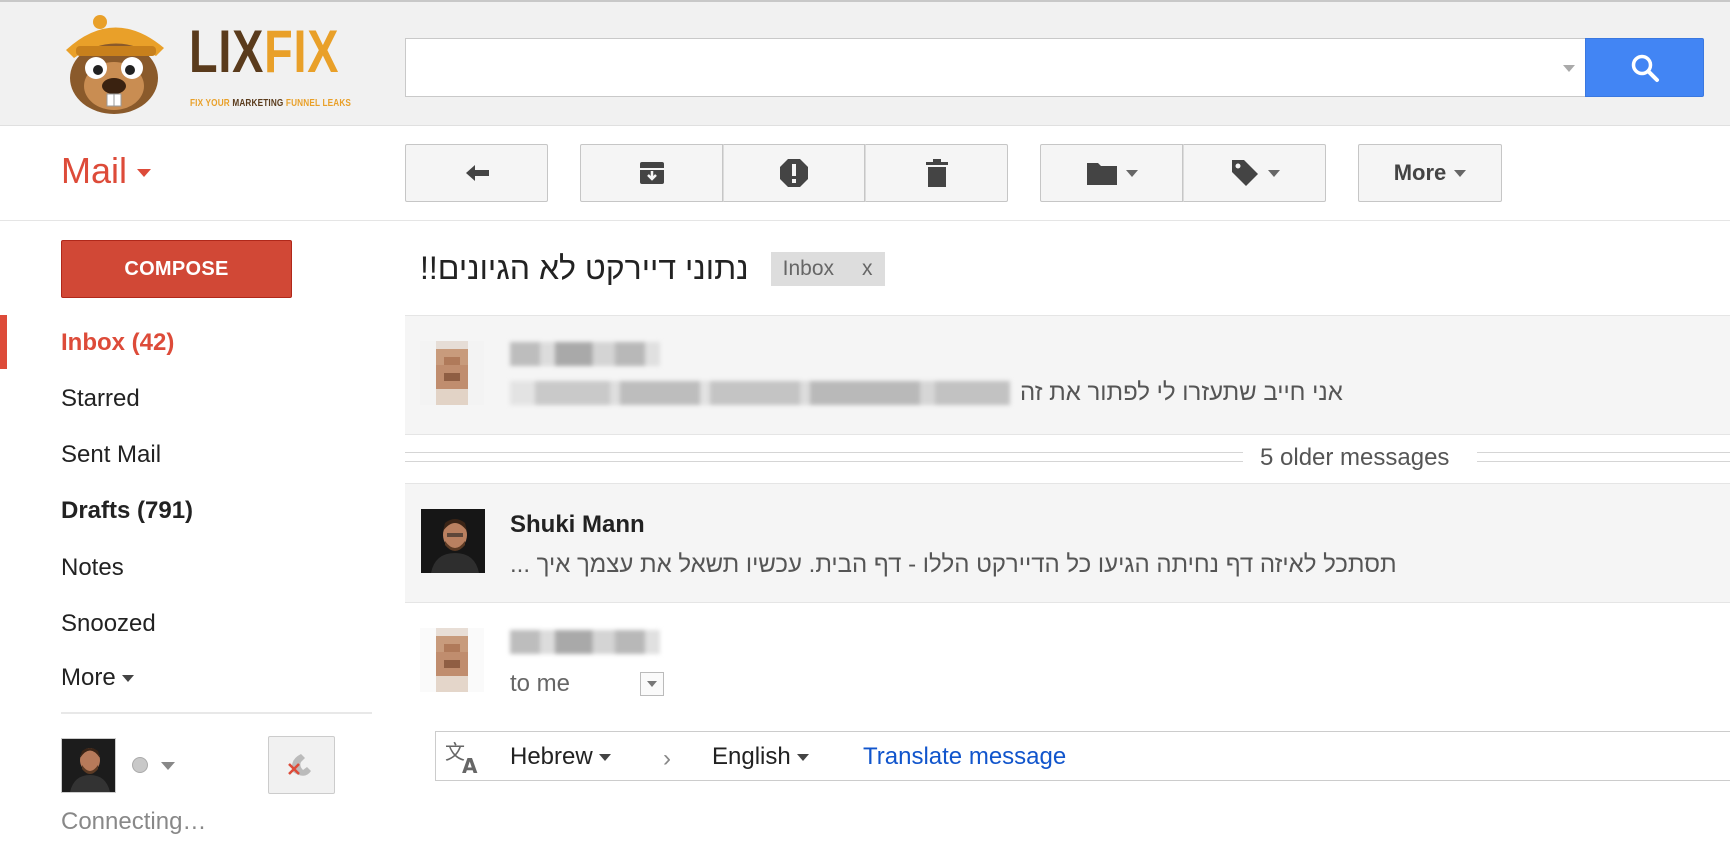  What do you see at coordinates (453, 541) in the screenshot?
I see `sender-avatar` at bounding box center [453, 541].